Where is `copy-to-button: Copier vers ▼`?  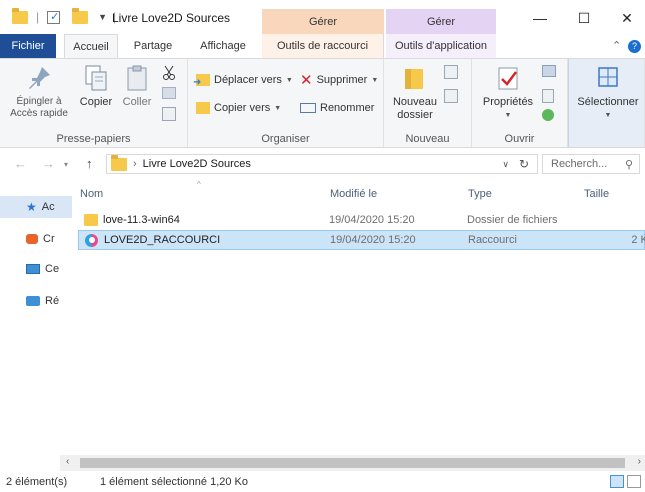
copy-to-button: Copier vers ▼ is located at coordinates (238, 108).